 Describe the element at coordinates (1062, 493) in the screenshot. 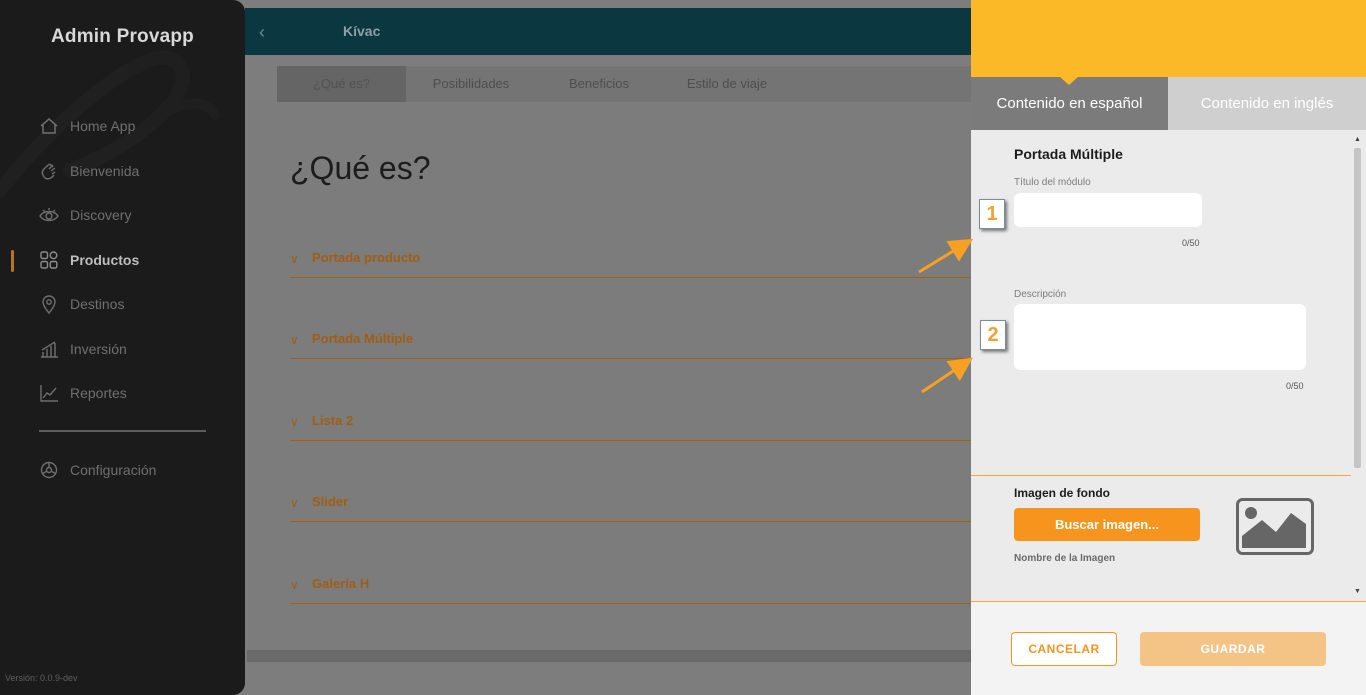

I see `imagen-fondo-title: Imagen de fondo` at that location.